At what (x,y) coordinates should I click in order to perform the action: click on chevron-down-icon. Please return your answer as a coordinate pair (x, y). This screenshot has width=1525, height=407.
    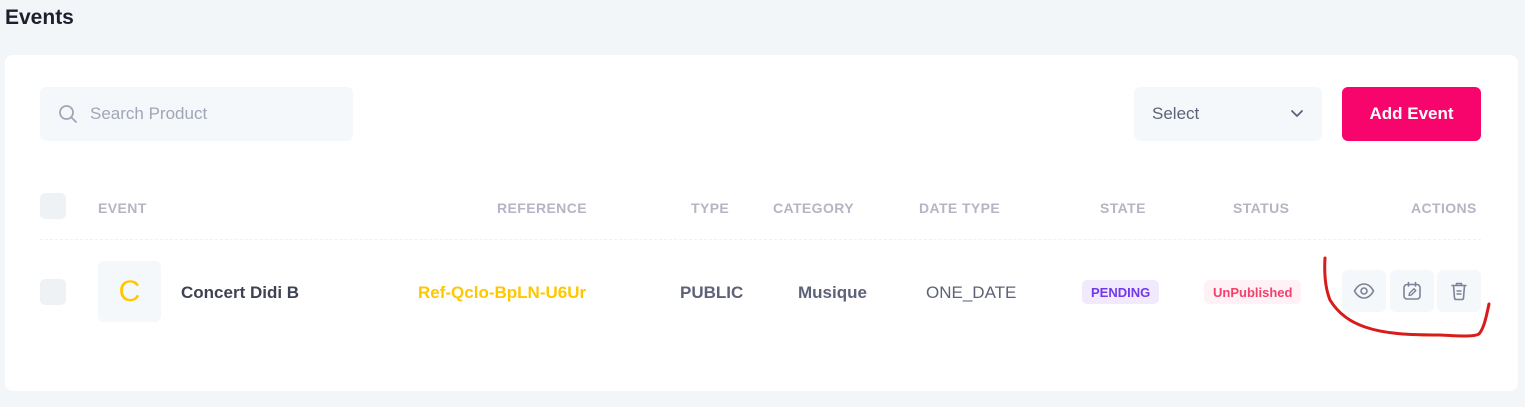
    Looking at the image, I should click on (1297, 113).